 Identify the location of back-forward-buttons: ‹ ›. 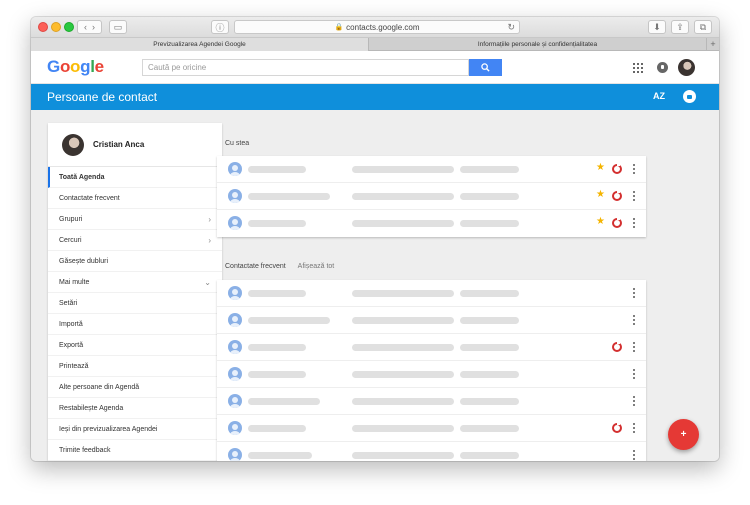
(89, 27).